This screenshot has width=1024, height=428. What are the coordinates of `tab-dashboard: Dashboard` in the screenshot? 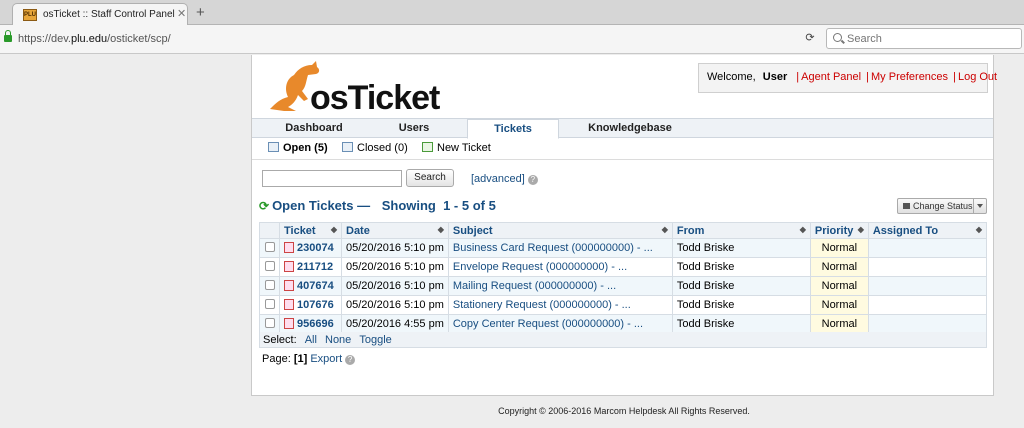 It's located at (314, 128).